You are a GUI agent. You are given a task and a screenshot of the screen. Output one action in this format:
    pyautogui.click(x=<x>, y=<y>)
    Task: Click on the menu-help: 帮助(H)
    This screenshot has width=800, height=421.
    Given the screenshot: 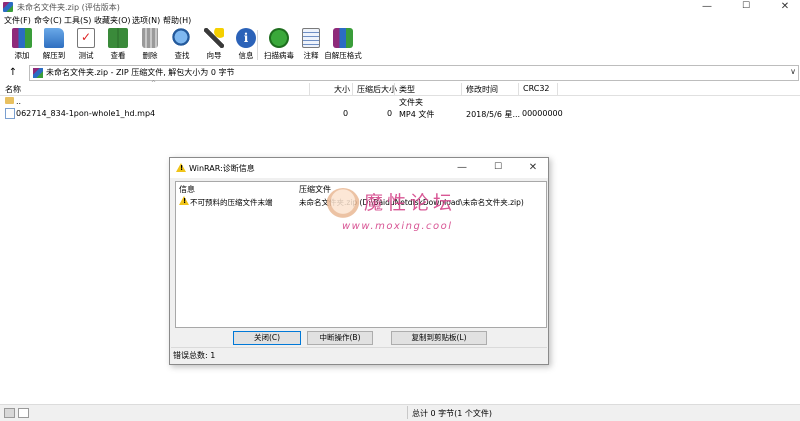 What is the action you would take?
    pyautogui.click(x=177, y=20)
    